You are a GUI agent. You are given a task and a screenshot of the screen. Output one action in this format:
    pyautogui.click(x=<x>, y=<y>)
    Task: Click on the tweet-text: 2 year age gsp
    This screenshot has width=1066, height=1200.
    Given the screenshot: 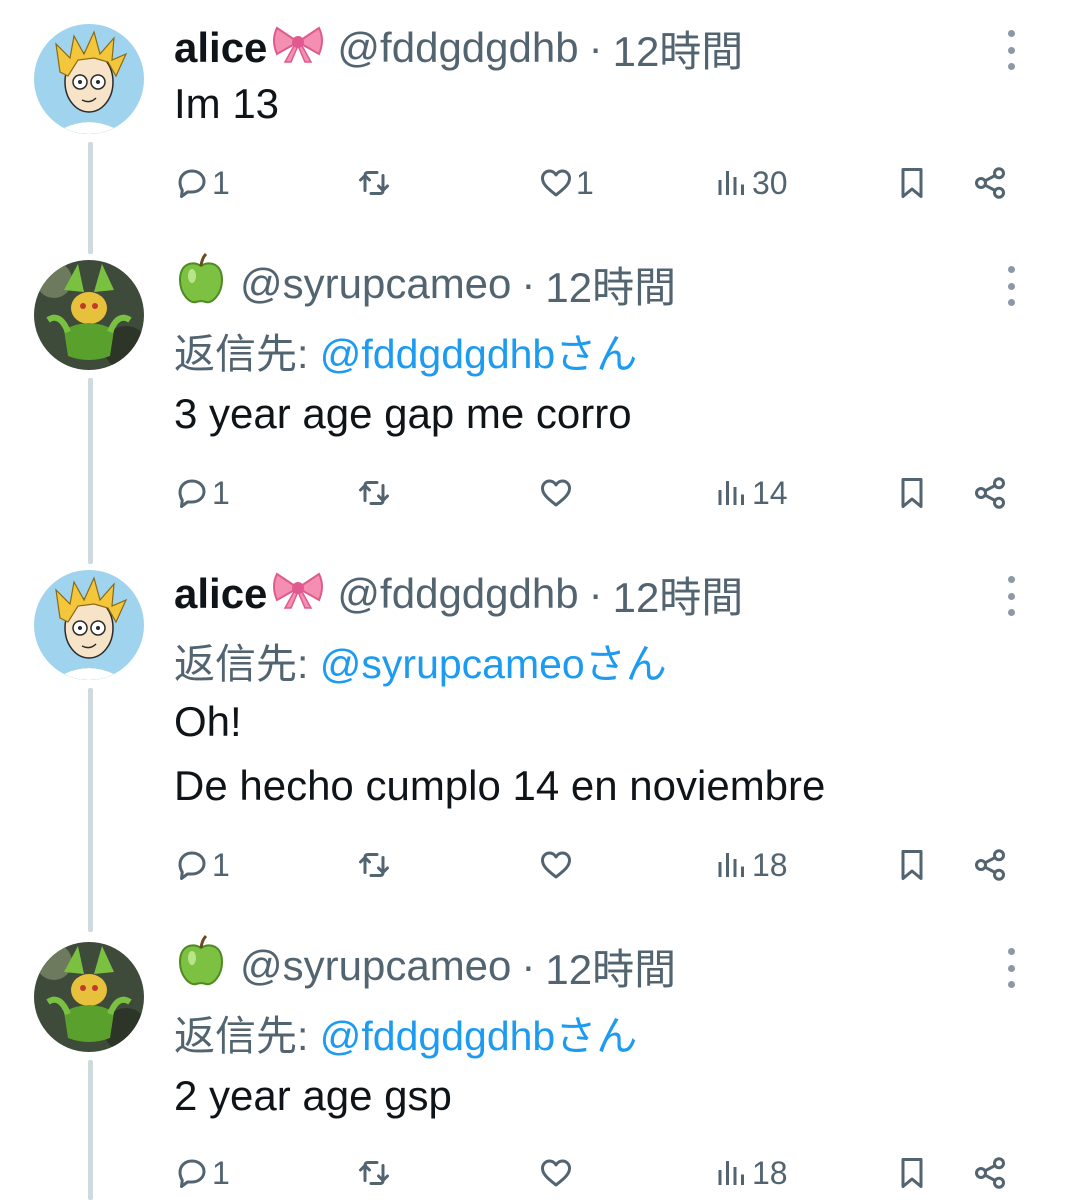 What is the action you would take?
    pyautogui.click(x=313, y=1096)
    